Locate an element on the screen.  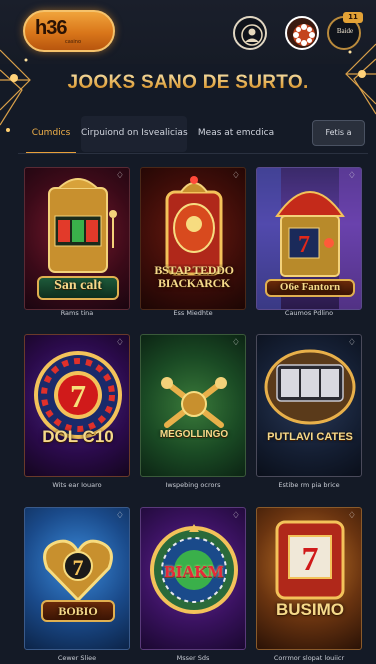
game-card: MEGOLLINGO ♢ is located at coordinates (193, 405).